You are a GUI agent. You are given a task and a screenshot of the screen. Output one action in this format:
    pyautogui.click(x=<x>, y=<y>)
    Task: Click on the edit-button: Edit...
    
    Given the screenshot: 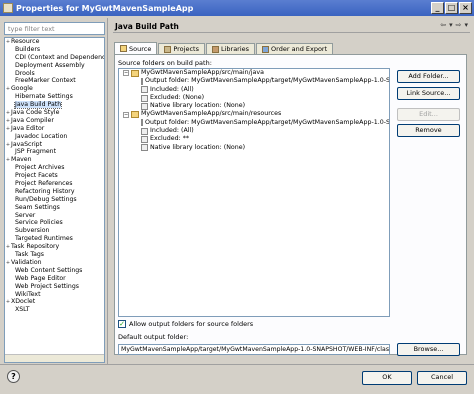 What is the action you would take?
    pyautogui.click(x=428, y=114)
    